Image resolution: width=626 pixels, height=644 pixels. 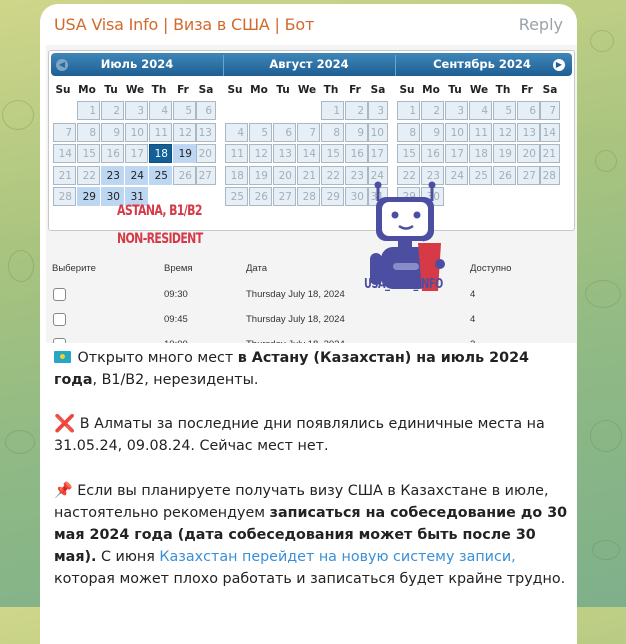 I want to click on table-cell-available: 2, so click(x=472, y=341).